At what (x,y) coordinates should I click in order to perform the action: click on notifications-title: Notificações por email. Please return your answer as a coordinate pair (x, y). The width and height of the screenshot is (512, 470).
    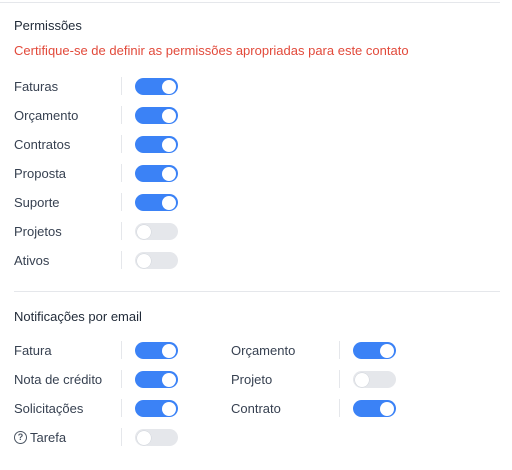
    Looking at the image, I should click on (78, 316).